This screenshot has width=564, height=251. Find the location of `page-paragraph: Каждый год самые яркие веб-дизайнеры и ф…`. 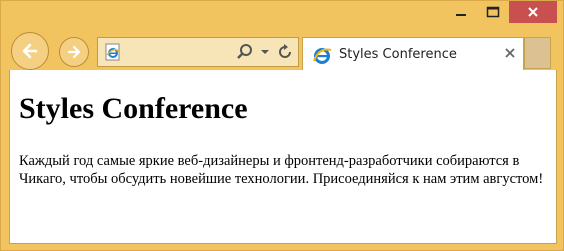

page-paragraph: Каждый год самые яркие веб-дизайнеры и ф… is located at coordinates (281, 170).